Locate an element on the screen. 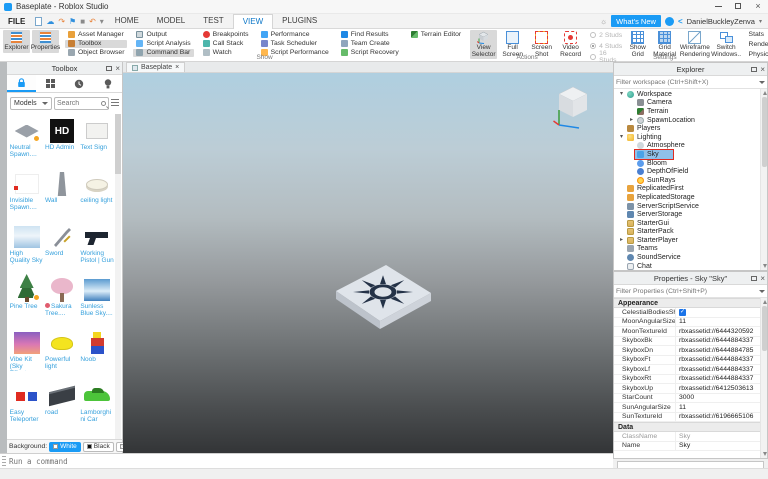  maximize-button is located at coordinates (738, 7).